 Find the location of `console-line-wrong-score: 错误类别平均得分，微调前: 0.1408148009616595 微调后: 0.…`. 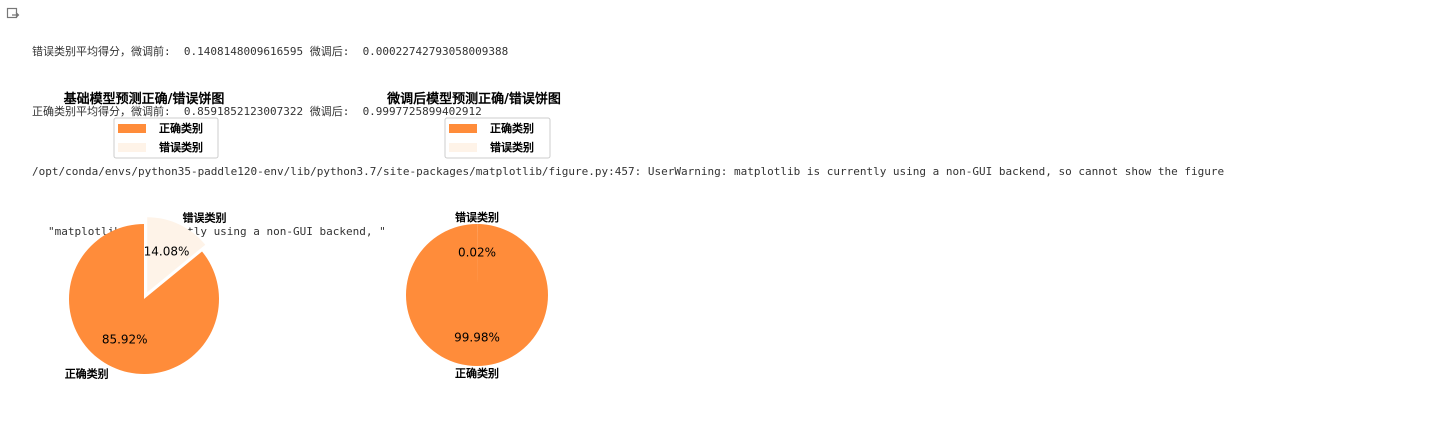

console-line-wrong-score: 错误类别平均得分，微调前: 0.1408148009616595 微调后: 0.… is located at coordinates (270, 51).